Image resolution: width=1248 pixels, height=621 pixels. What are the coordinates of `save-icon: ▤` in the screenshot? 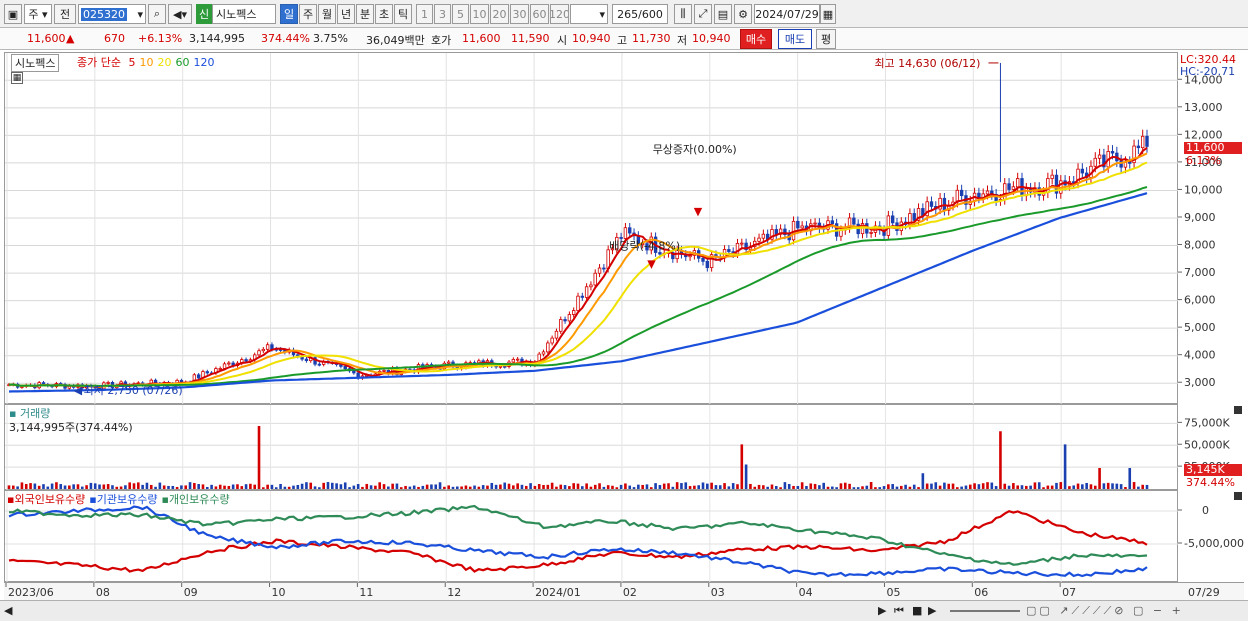 It's located at (723, 14).